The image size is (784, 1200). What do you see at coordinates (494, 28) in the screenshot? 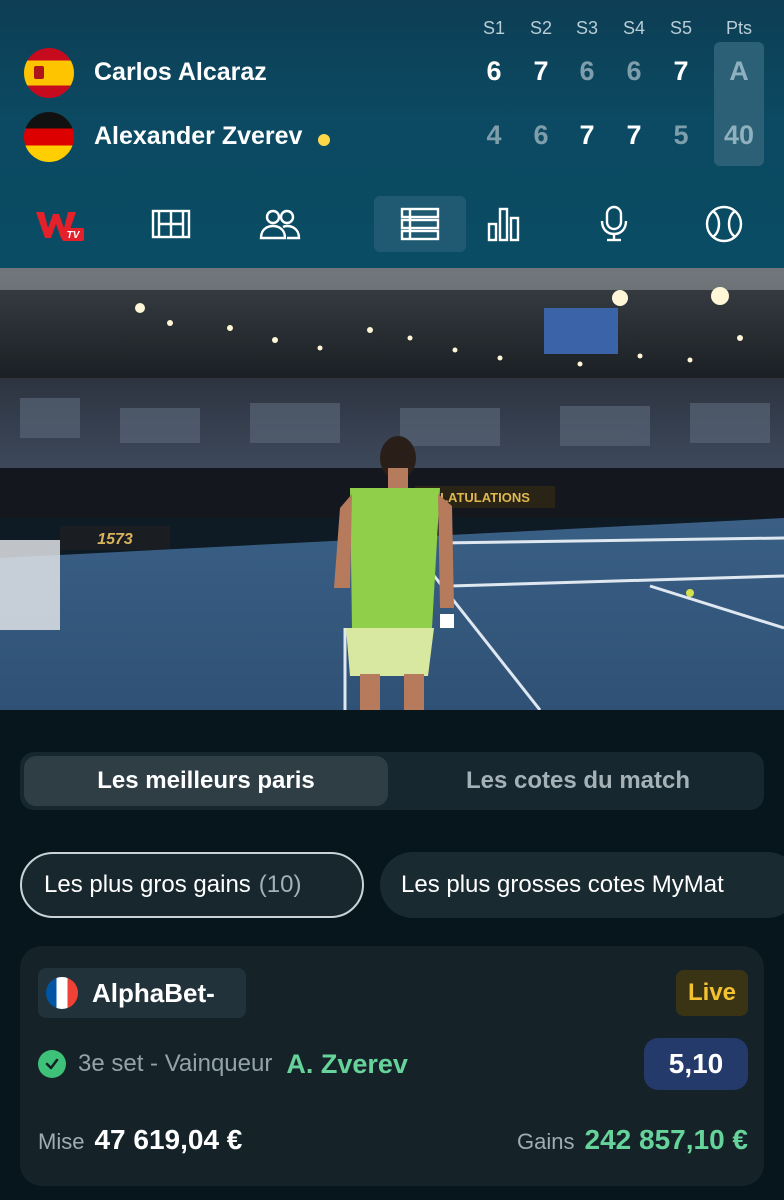
I see `set-header-1: S1` at bounding box center [494, 28].